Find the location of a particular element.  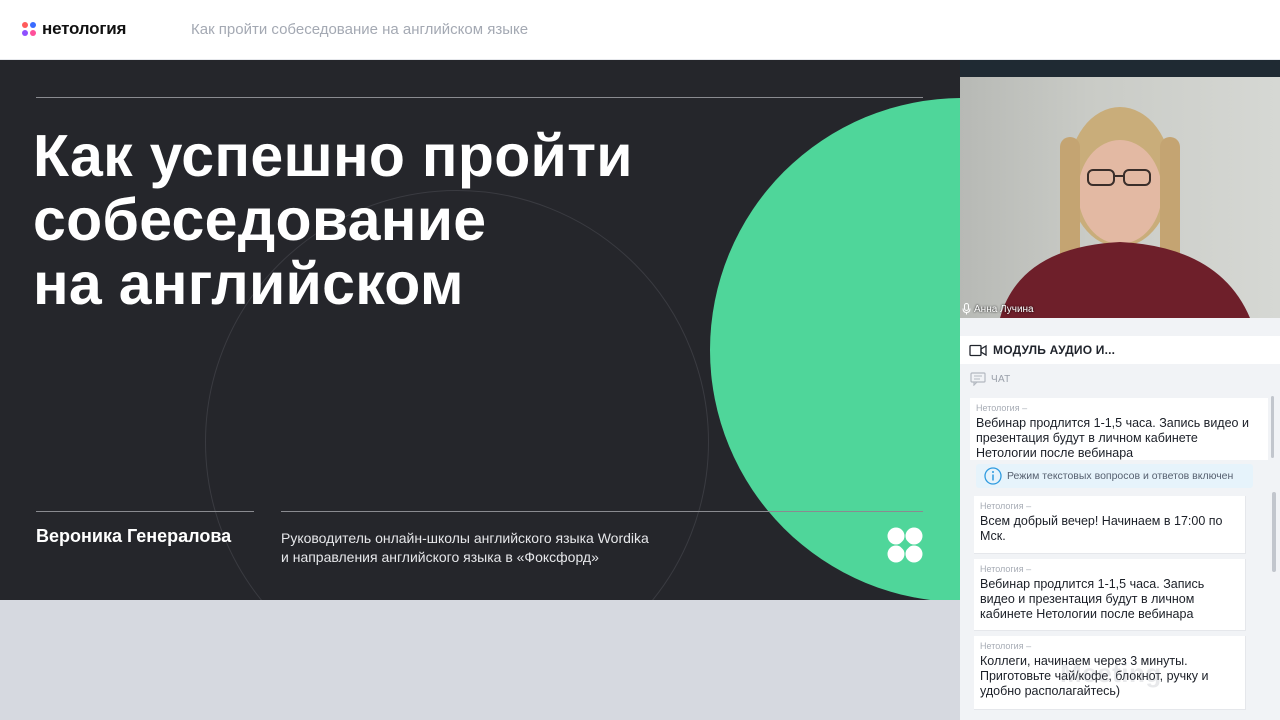

presenter-nameplate: Анна Лучина is located at coordinates (998, 309).